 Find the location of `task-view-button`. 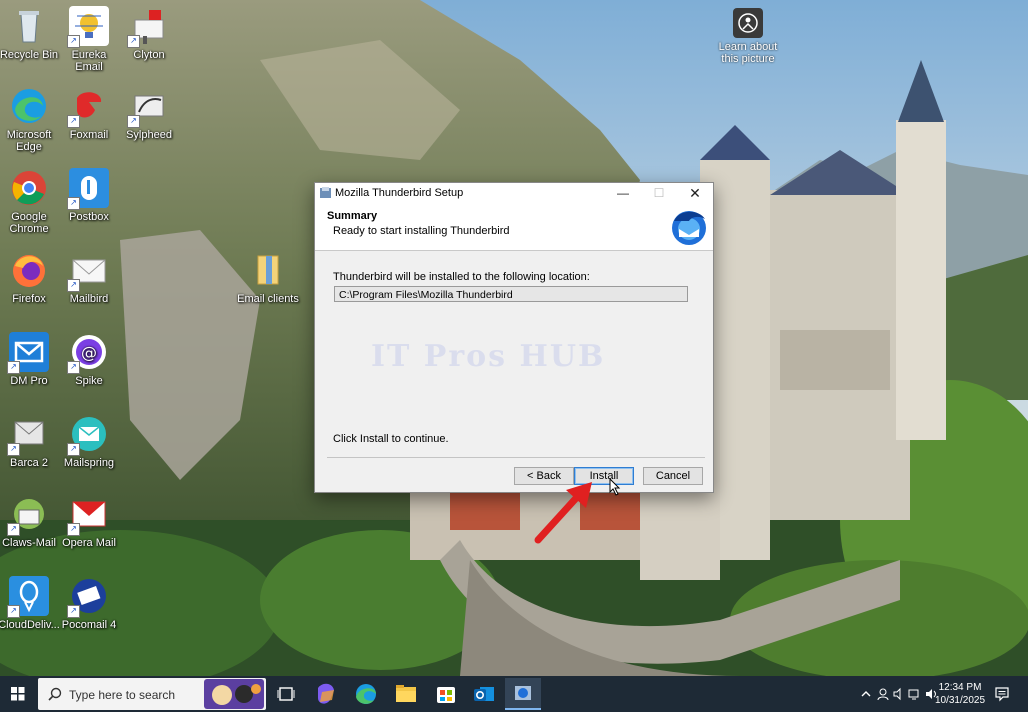

task-view-button is located at coordinates (286, 694).